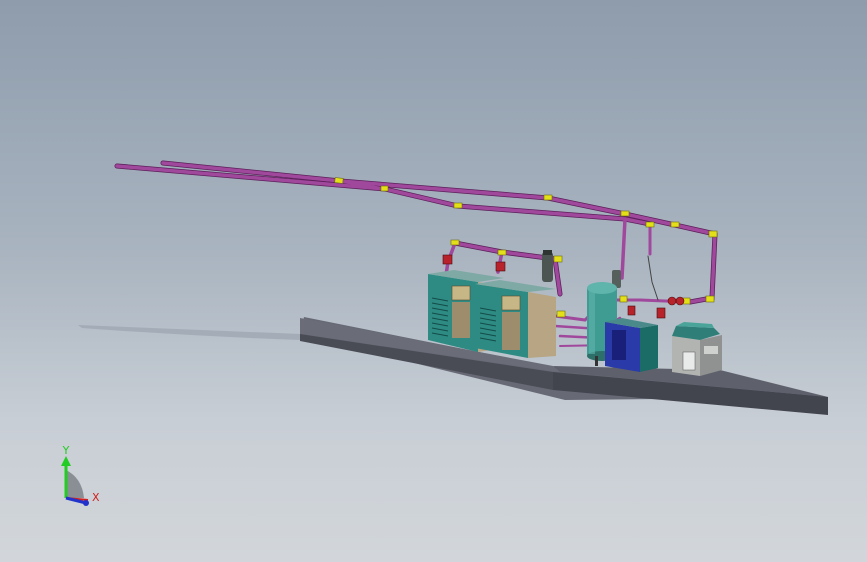 The image size is (867, 562). What do you see at coordinates (631, 345) in the screenshot?
I see `air-dryer` at bounding box center [631, 345].